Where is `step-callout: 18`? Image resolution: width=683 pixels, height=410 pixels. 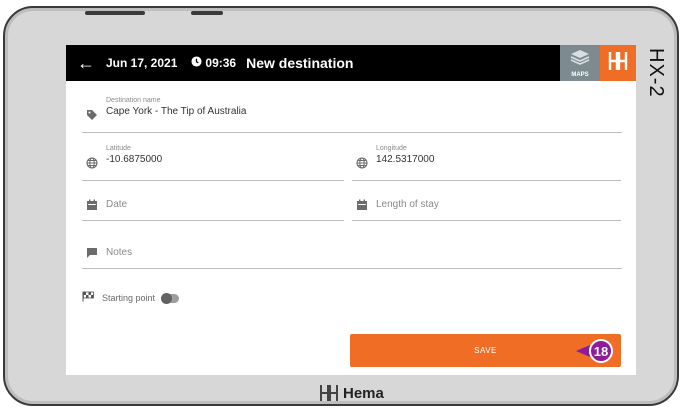 step-callout: 18 is located at coordinates (594, 351).